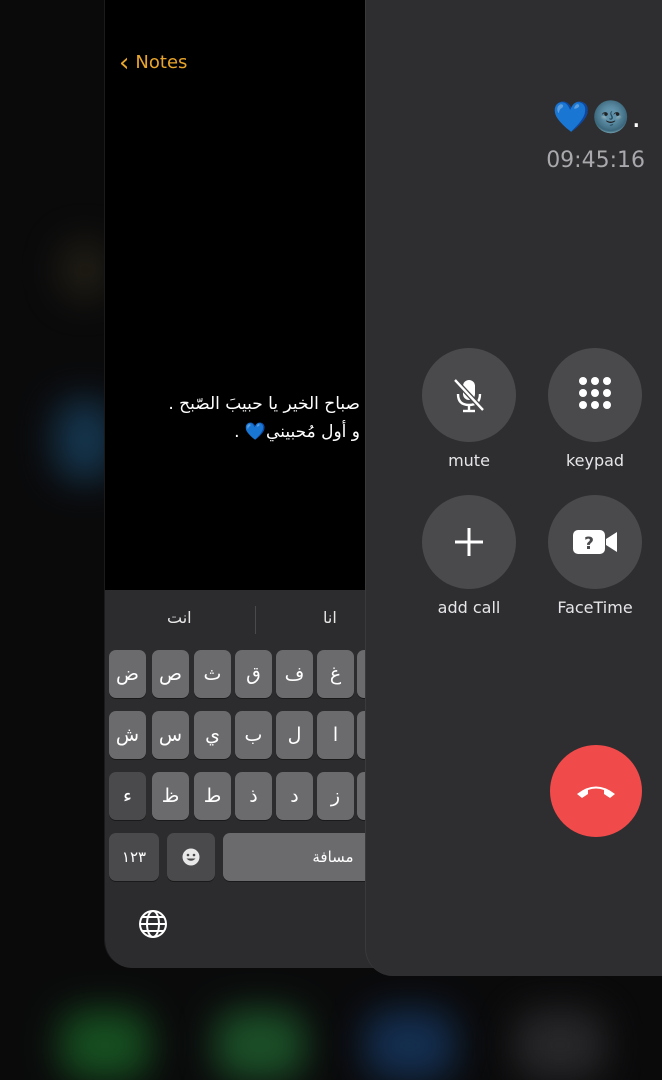  I want to click on key: ل, so click(294, 735).